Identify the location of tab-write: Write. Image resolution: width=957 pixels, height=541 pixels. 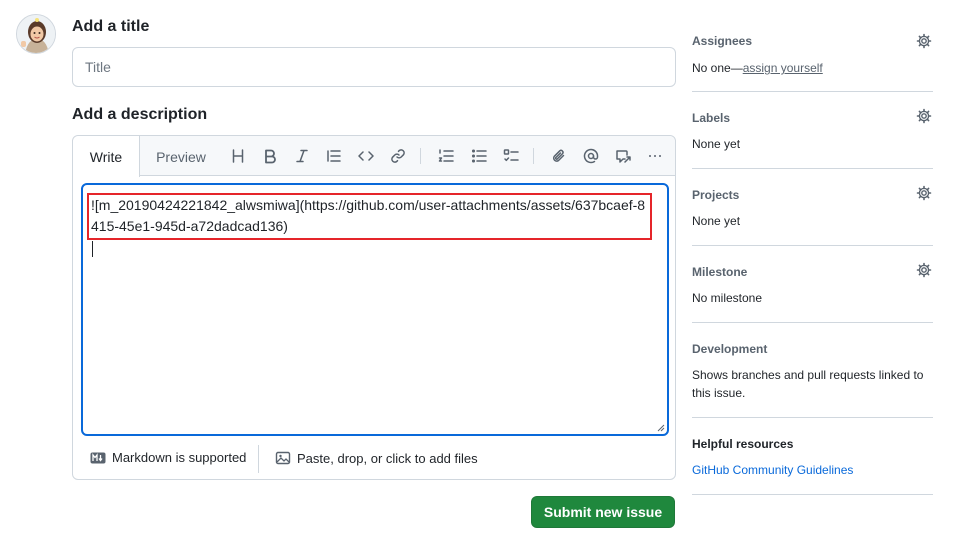
(106, 156).